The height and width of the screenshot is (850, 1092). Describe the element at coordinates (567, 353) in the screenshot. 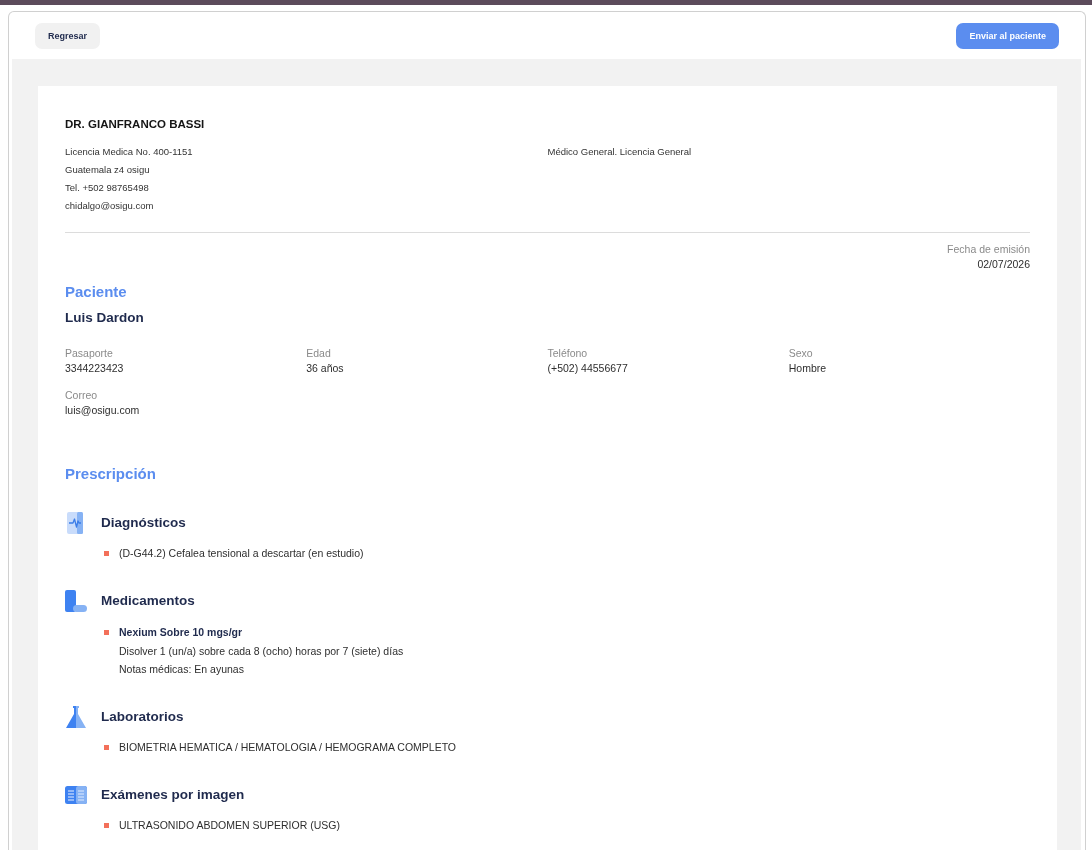

I see `field-label: Teléfono` at that location.